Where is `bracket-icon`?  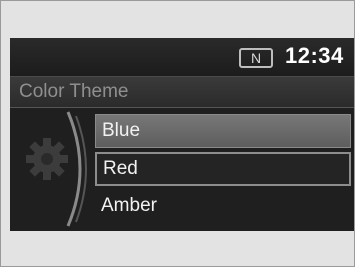
bracket-icon is located at coordinates (76, 169).